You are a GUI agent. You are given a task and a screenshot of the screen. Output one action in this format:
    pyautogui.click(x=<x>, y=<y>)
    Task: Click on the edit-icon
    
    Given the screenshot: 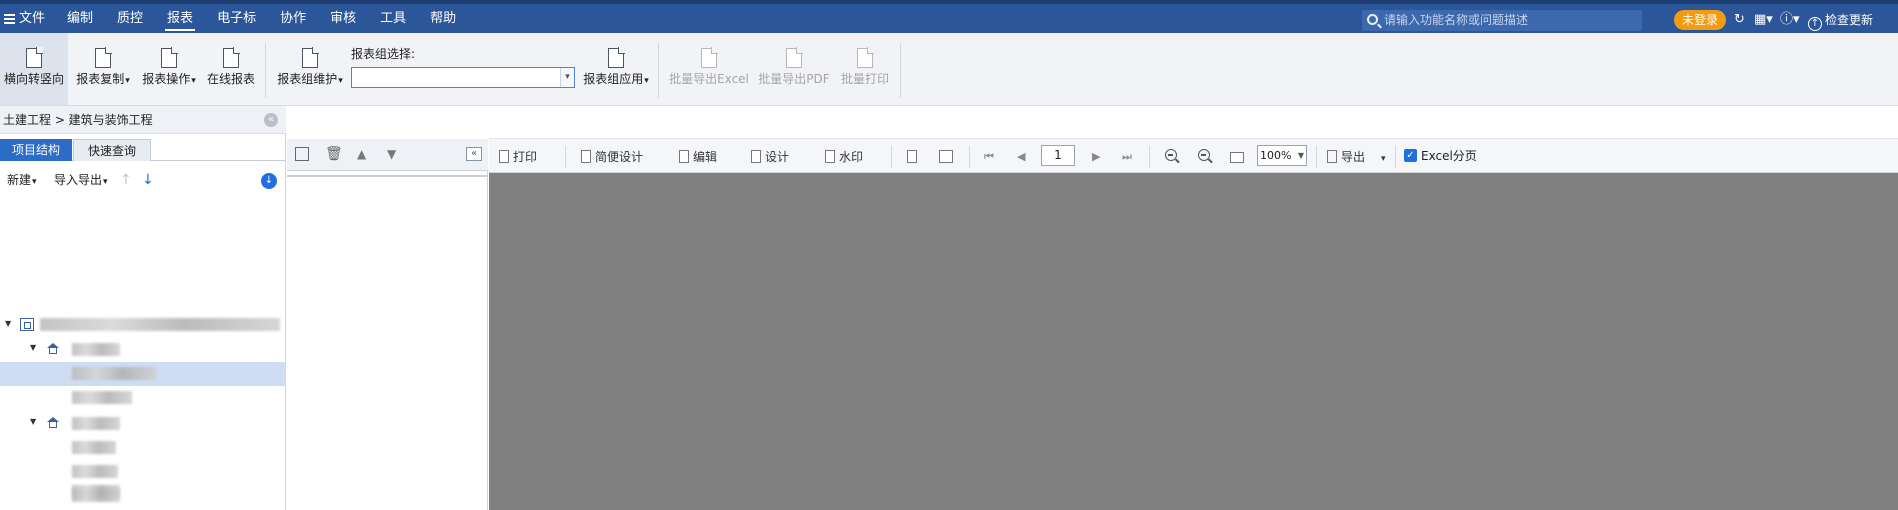 What is the action you would take?
    pyautogui.click(x=684, y=156)
    